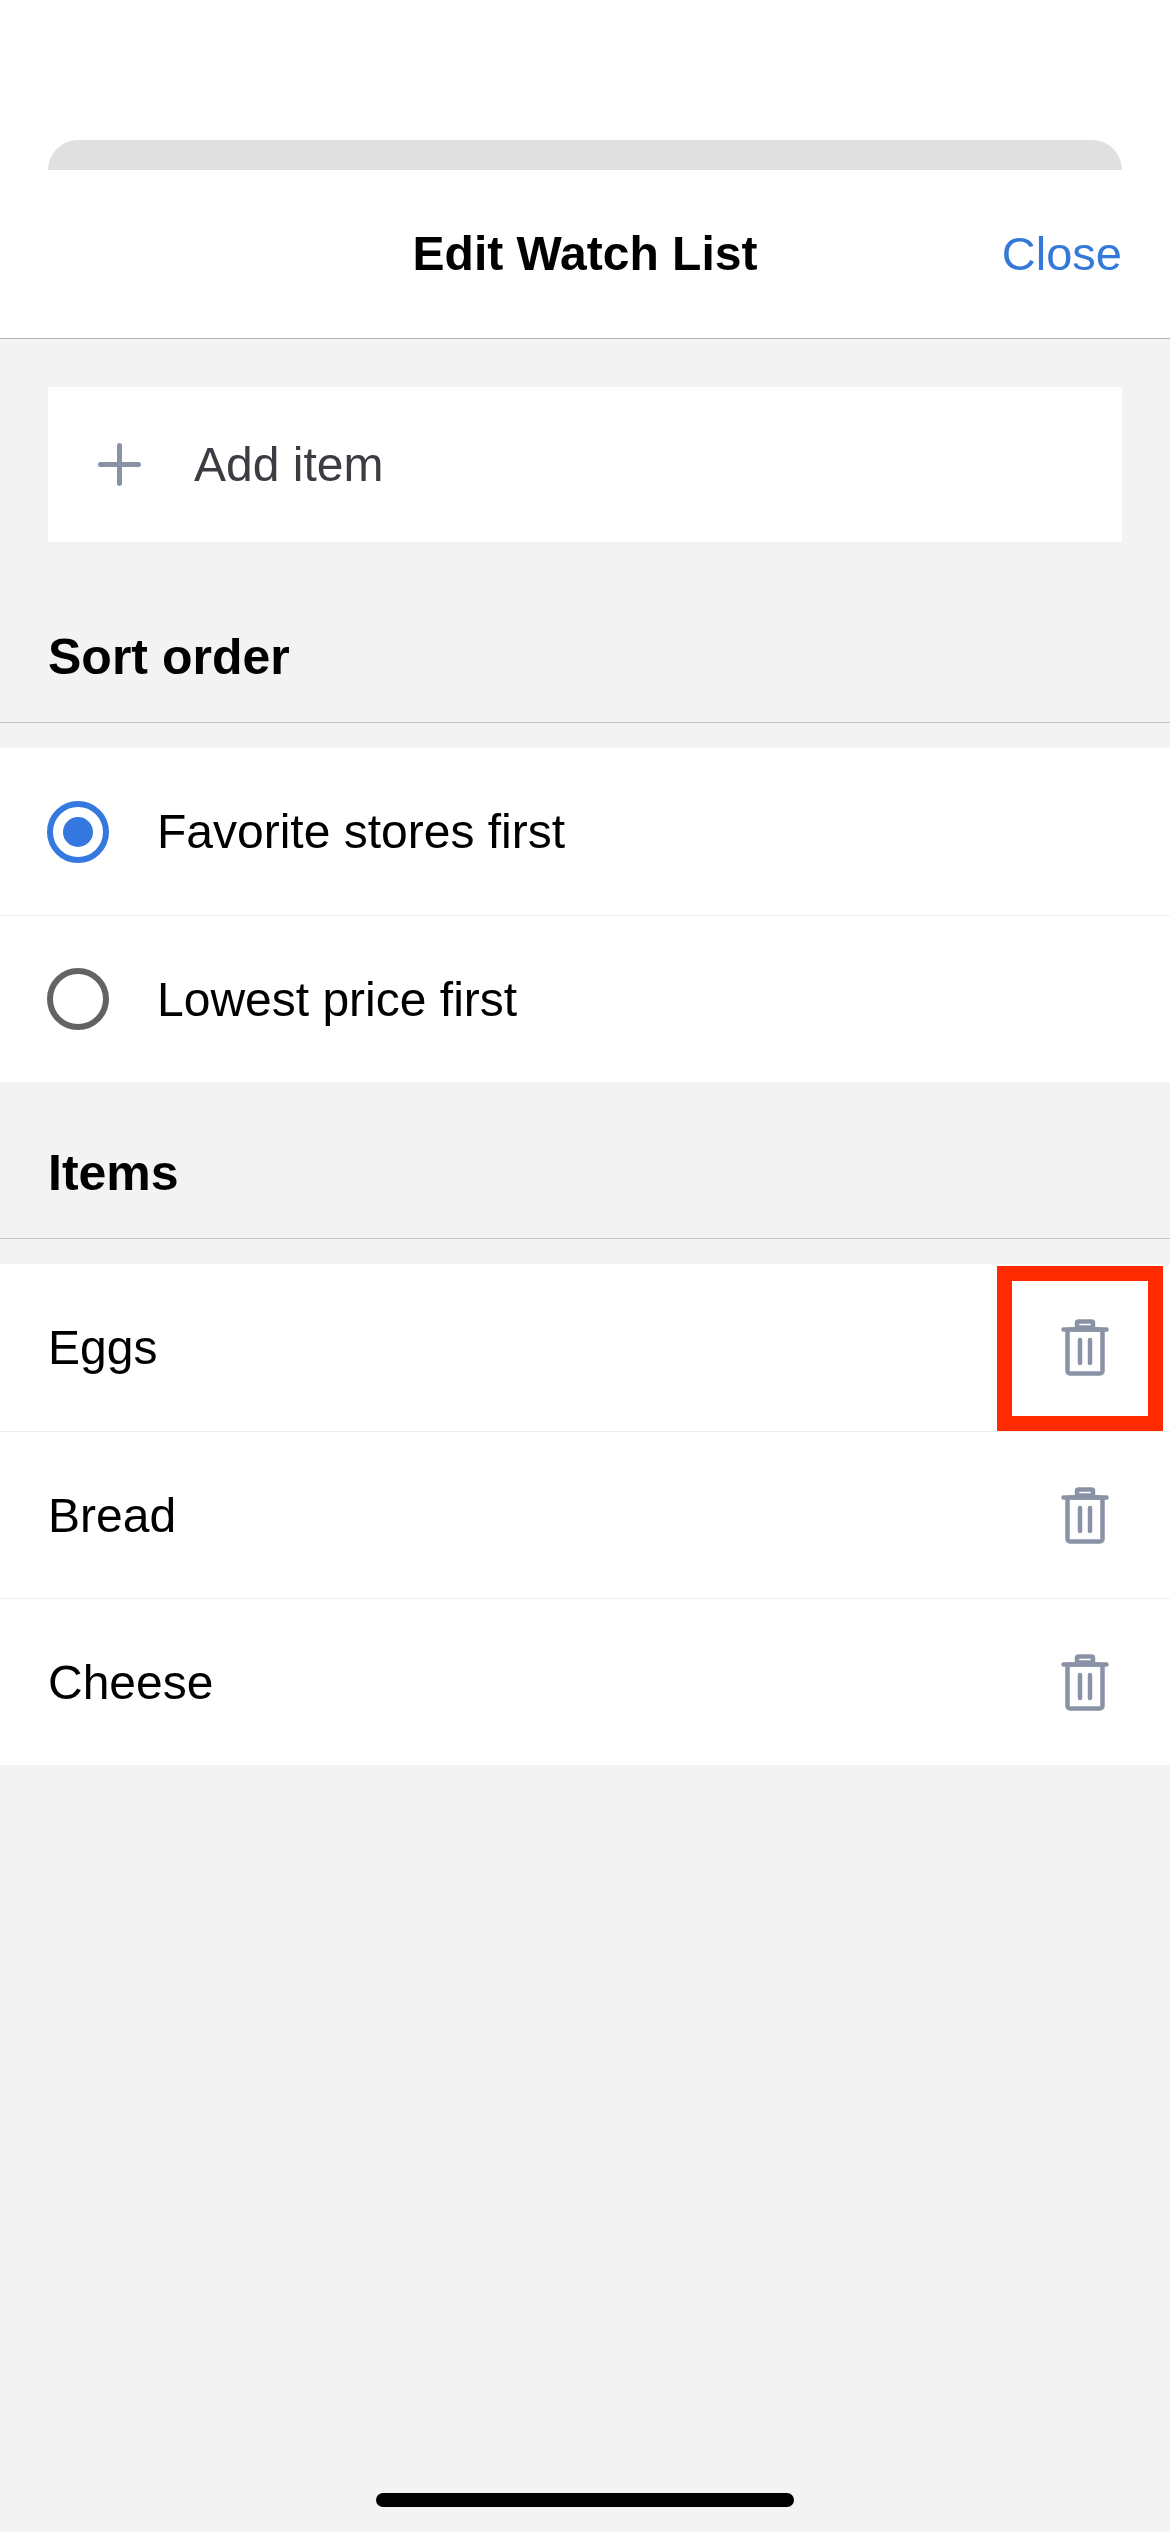  I want to click on sheet-title: Edit Watch List, so click(585, 254).